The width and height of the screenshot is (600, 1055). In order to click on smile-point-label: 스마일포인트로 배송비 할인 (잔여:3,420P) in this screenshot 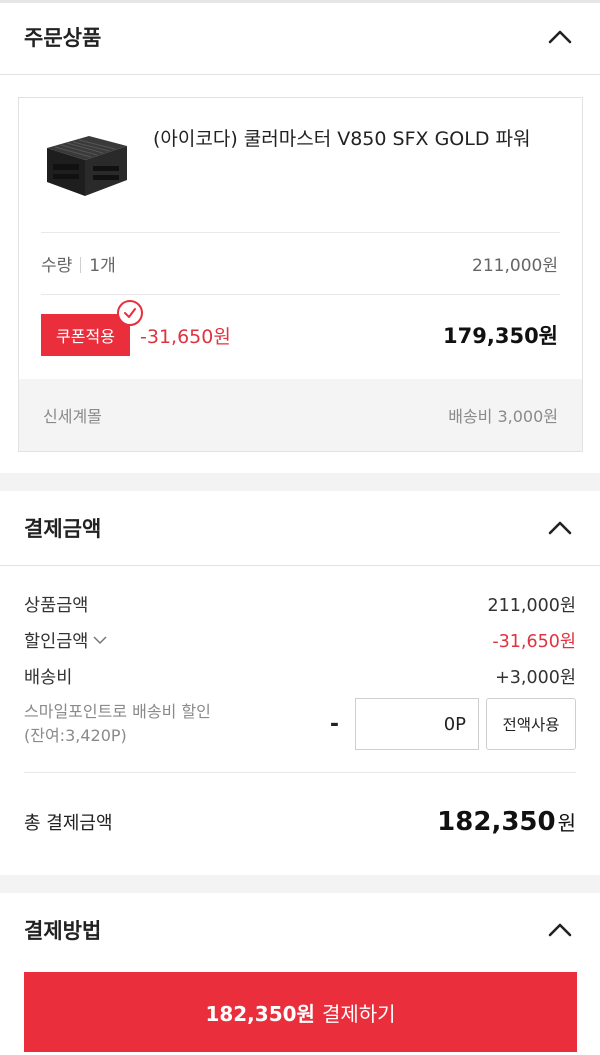, I will do `click(117, 724)`.